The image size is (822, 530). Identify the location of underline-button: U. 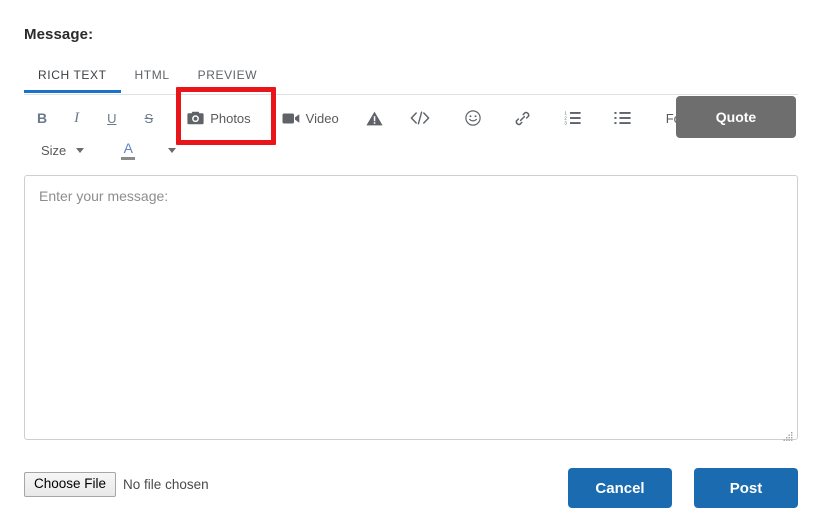
(111, 118).